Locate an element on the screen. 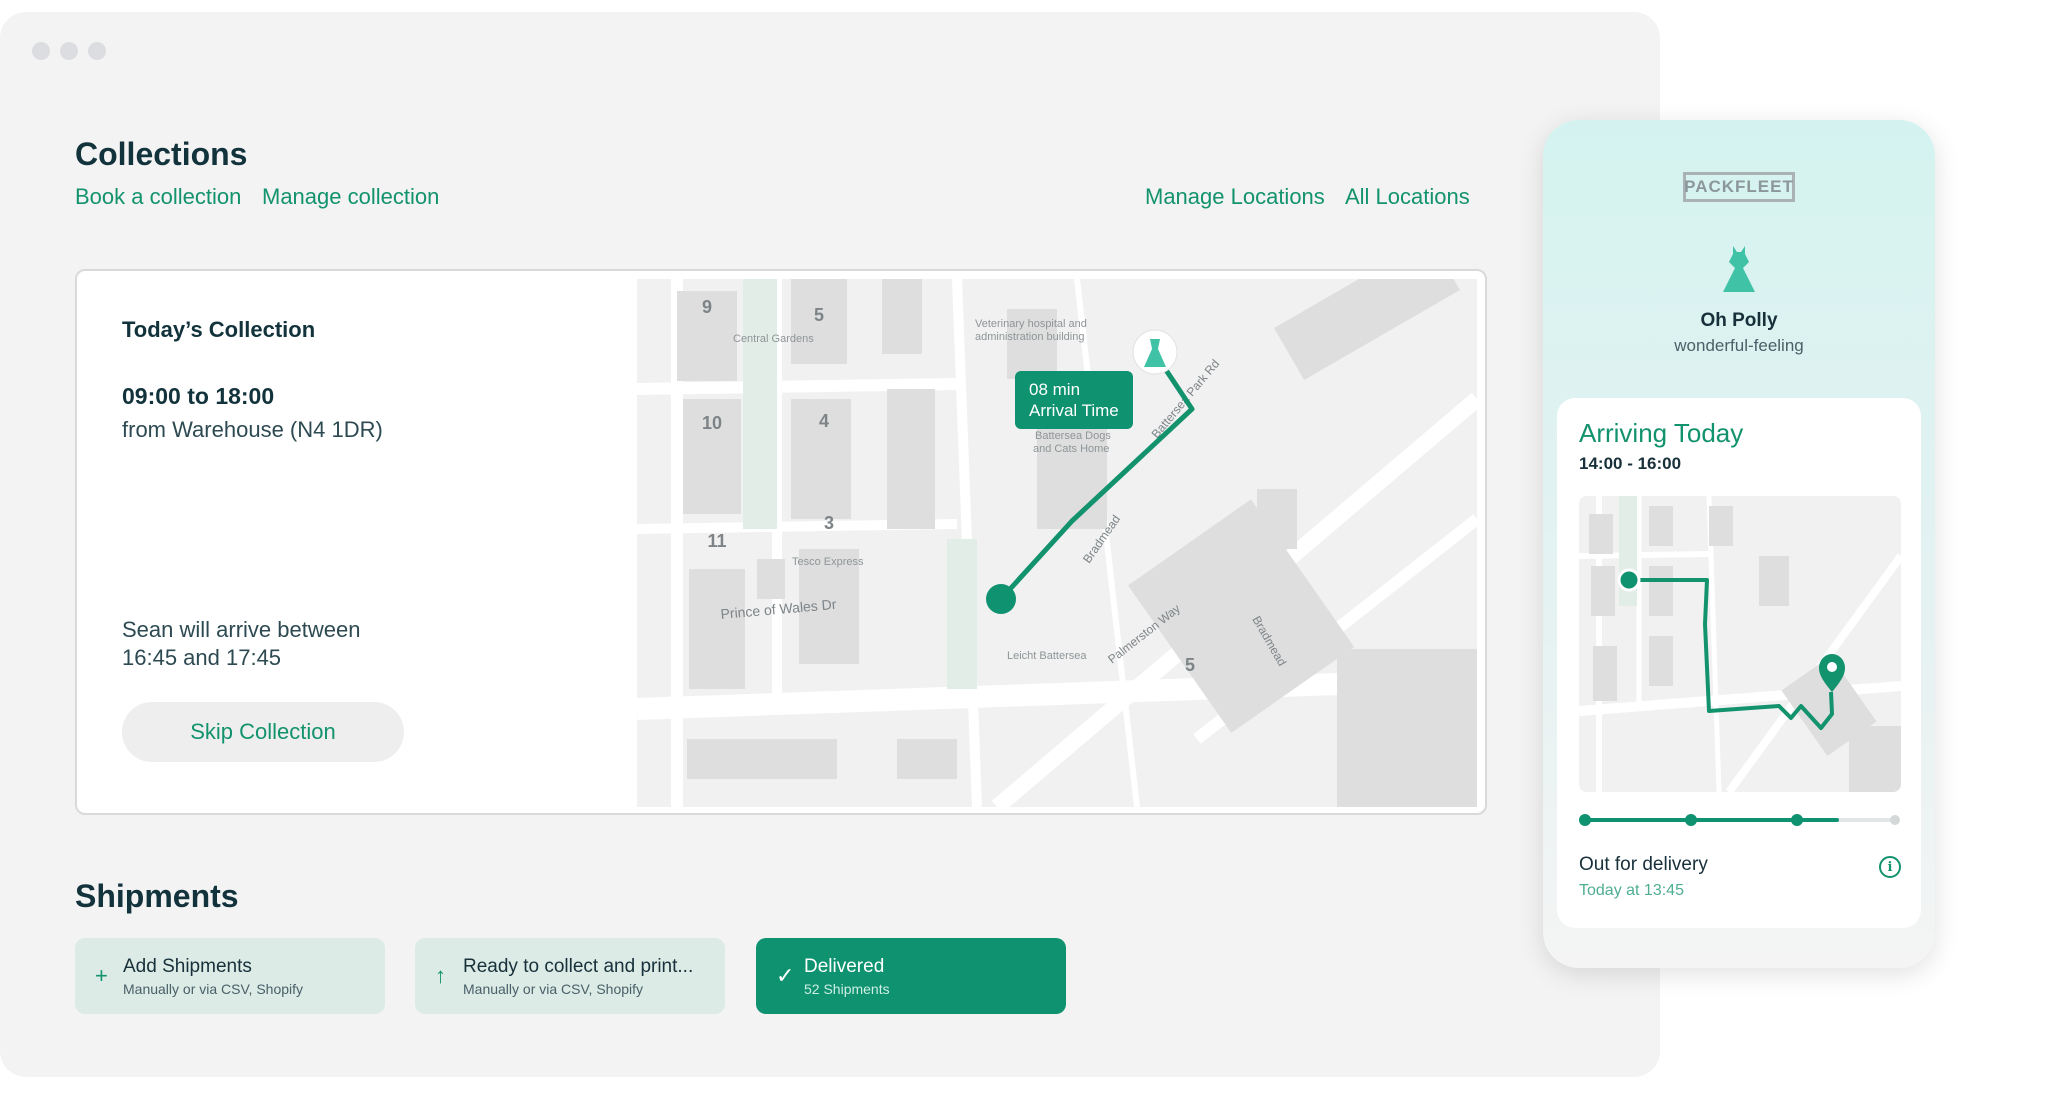  block-number: 11 is located at coordinates (716, 541).